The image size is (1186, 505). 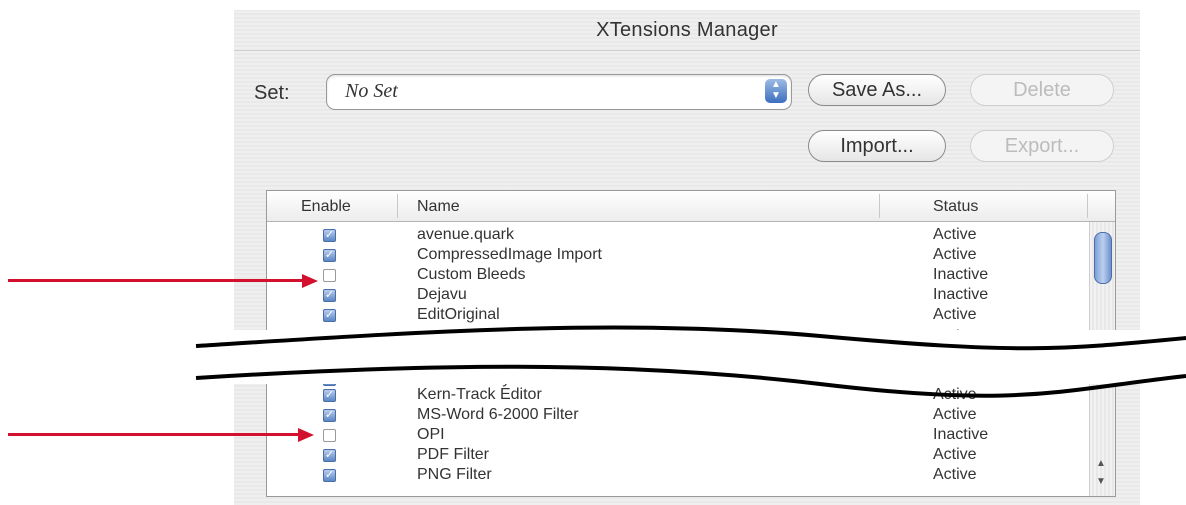 I want to click on column-header-enable: Enable, so click(x=326, y=207).